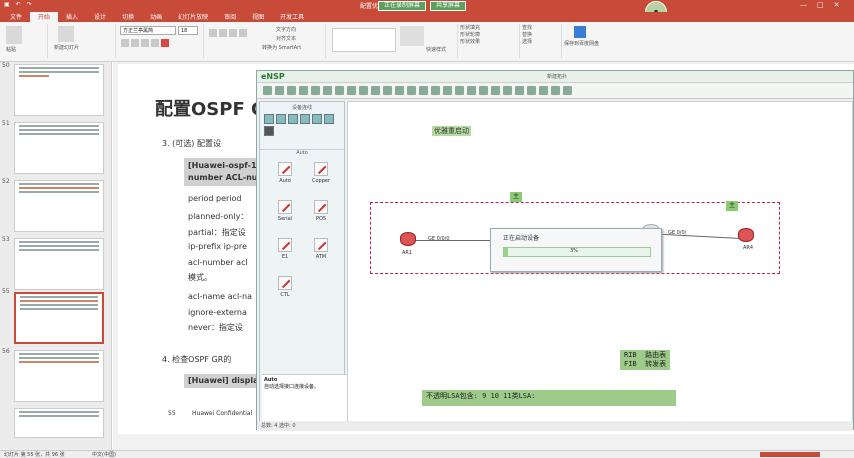  Describe the element at coordinates (145, 43) in the screenshot. I see `underline-icon` at that location.